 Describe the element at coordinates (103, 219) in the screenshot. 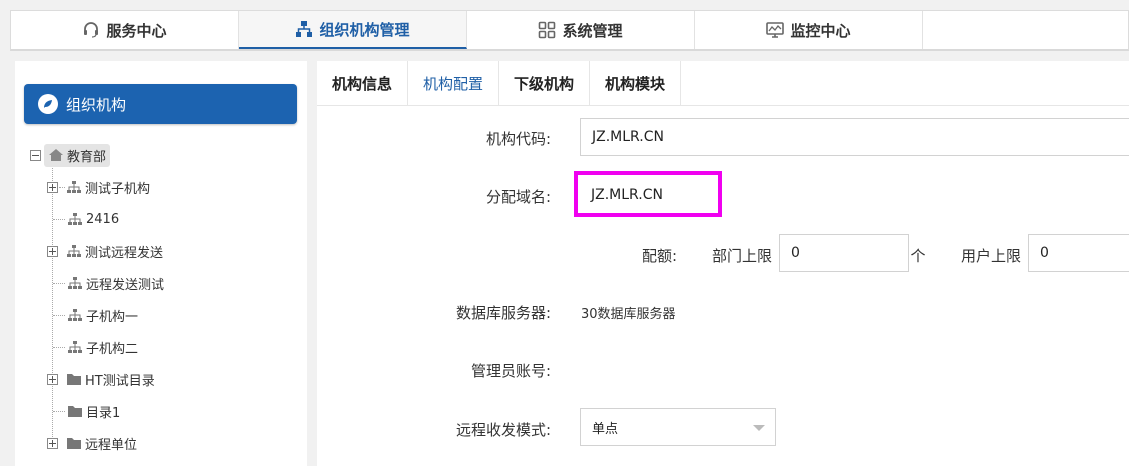

I see `tree-item-label: 2416` at that location.